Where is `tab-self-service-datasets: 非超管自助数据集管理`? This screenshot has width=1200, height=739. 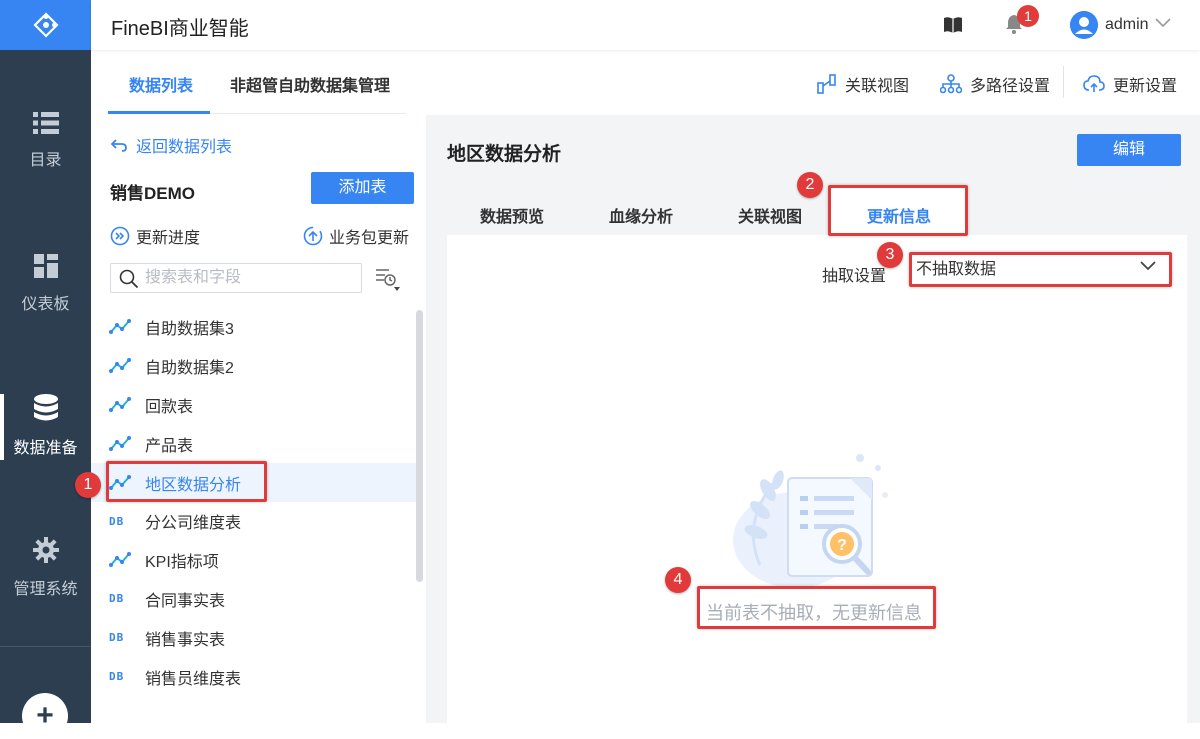 tab-self-service-datasets: 非超管自助数据集管理 is located at coordinates (310, 84).